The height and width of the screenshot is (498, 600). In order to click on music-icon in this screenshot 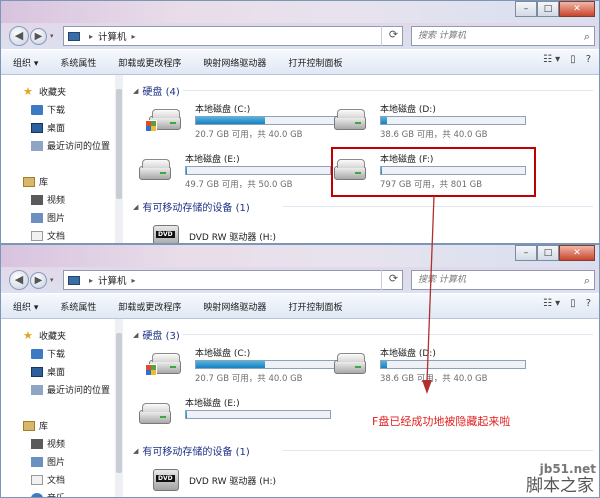, I will do `click(37, 494)`.